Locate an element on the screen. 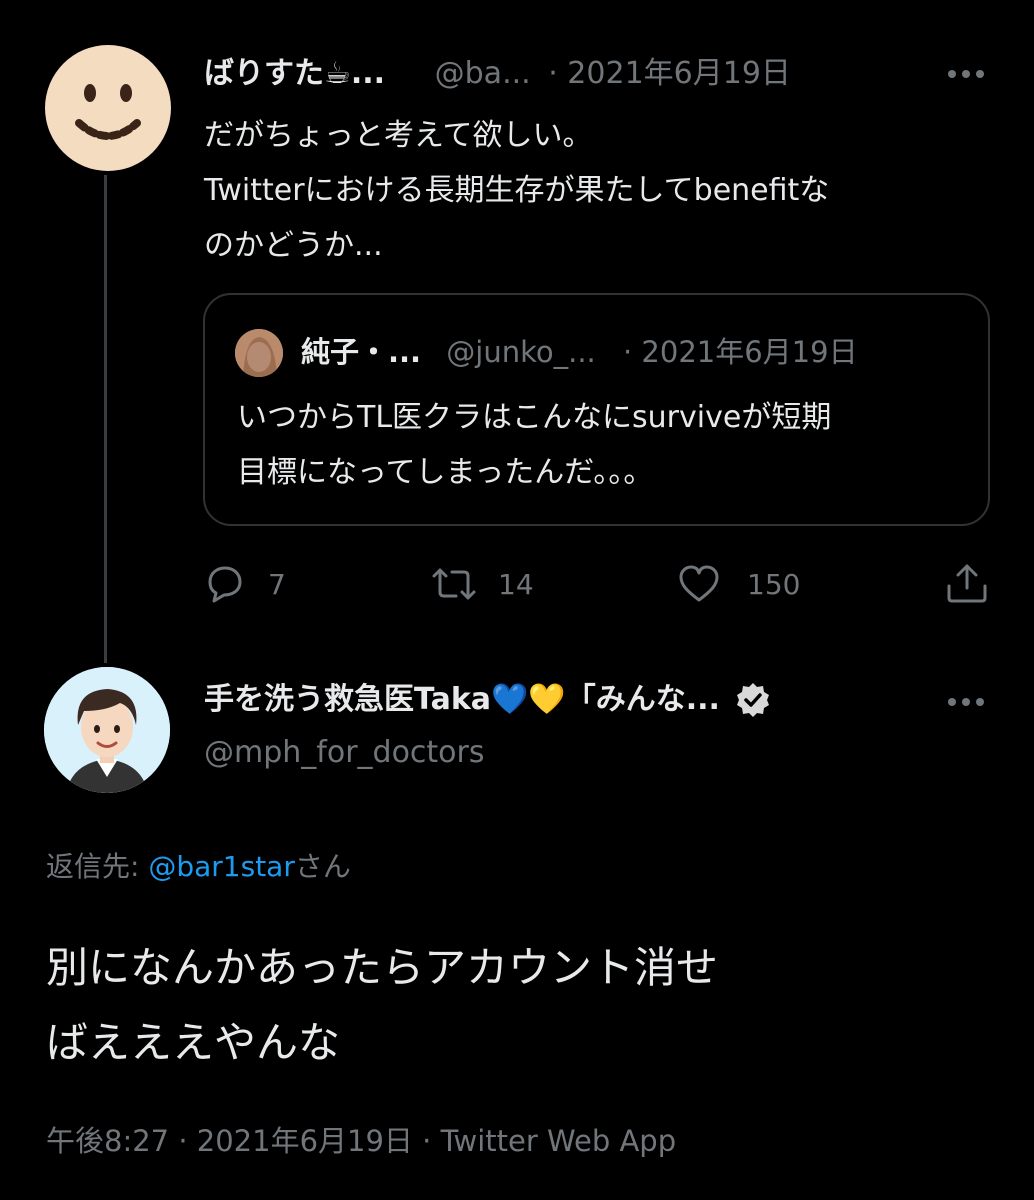 The width and height of the screenshot is (1034, 1200). reply-context: 返信先: @bar1starさん is located at coordinates (198, 867).